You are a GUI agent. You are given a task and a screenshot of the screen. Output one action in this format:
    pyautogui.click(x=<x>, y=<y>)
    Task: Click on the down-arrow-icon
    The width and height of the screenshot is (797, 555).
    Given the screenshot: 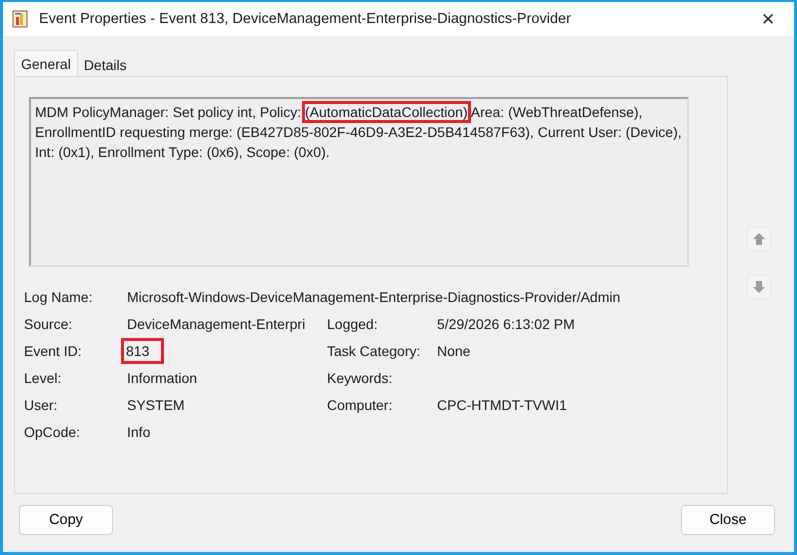 What is the action you would take?
    pyautogui.click(x=759, y=287)
    